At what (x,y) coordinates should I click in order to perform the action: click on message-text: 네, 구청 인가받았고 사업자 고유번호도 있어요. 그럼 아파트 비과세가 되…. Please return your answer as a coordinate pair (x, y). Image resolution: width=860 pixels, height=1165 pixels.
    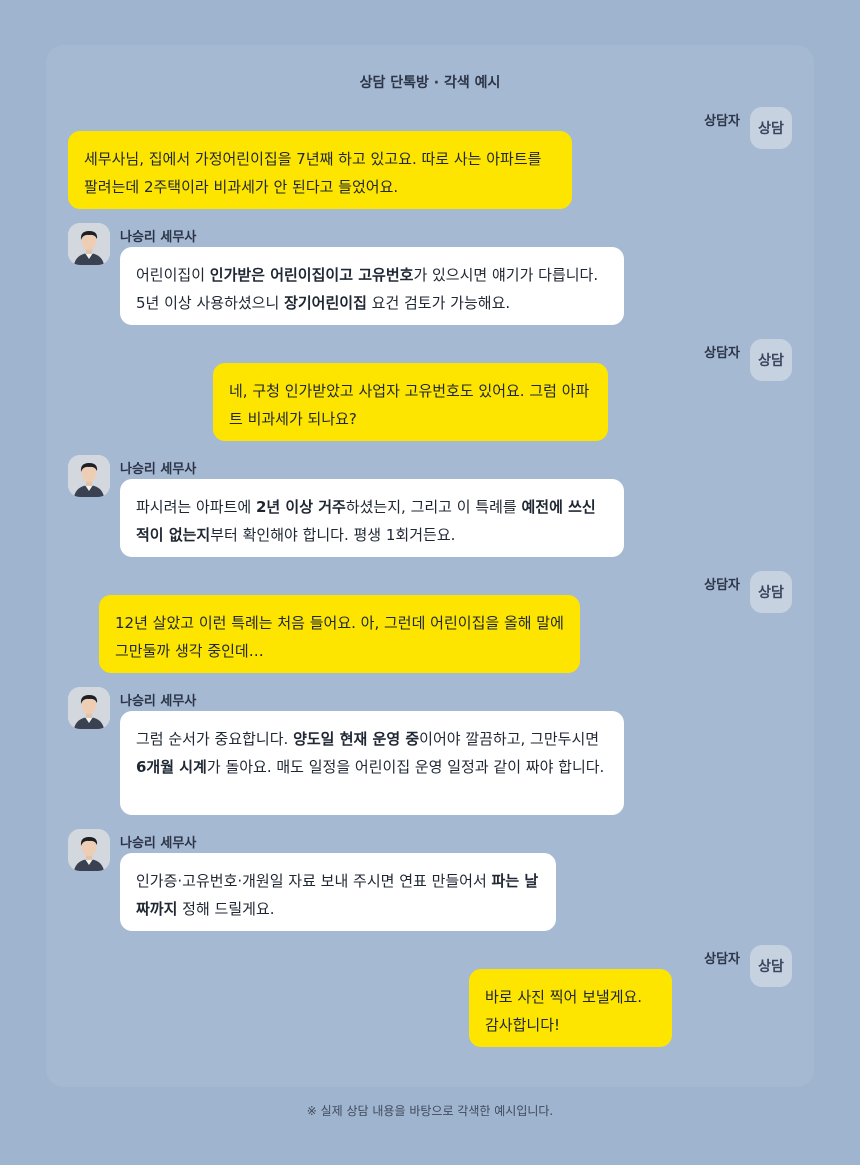
    Looking at the image, I should click on (409, 405).